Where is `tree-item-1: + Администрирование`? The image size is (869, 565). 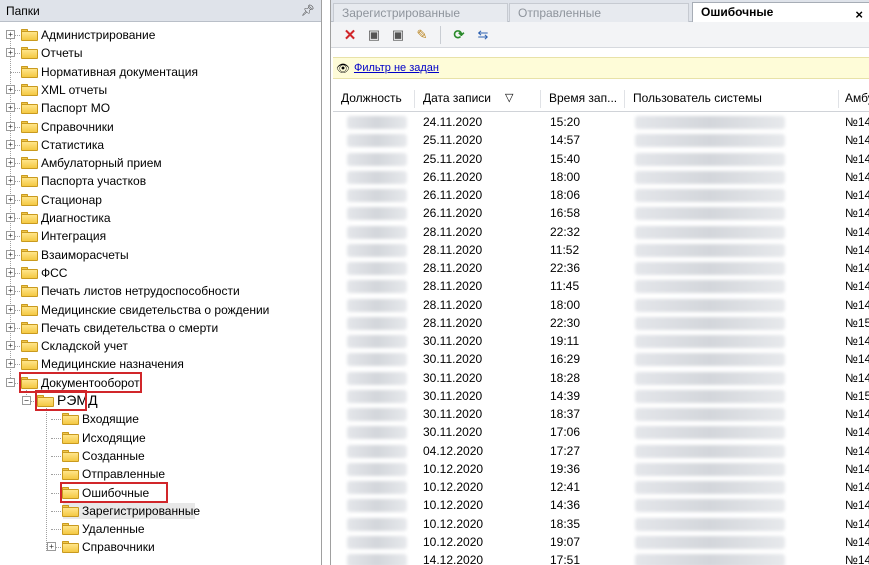 tree-item-1: + Администрирование is located at coordinates (160, 35).